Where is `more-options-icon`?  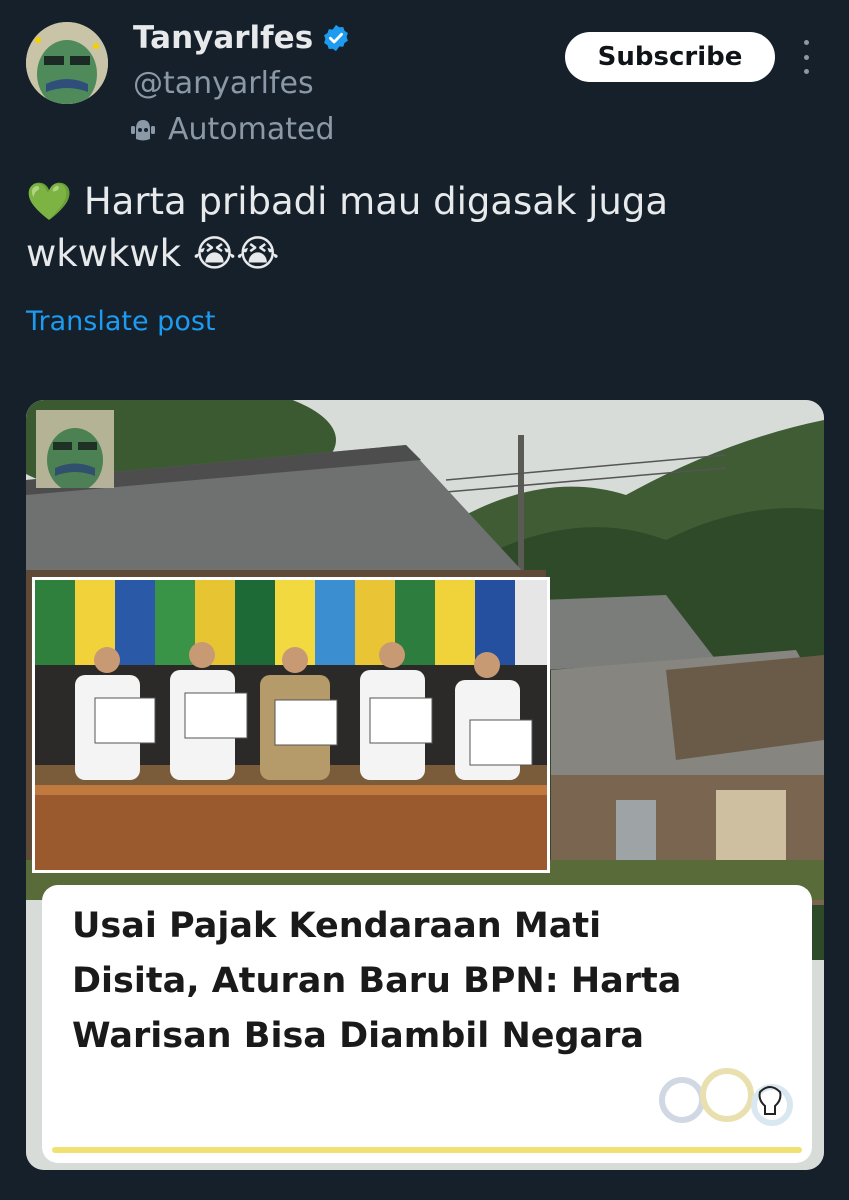
more-options-icon is located at coordinates (806, 57).